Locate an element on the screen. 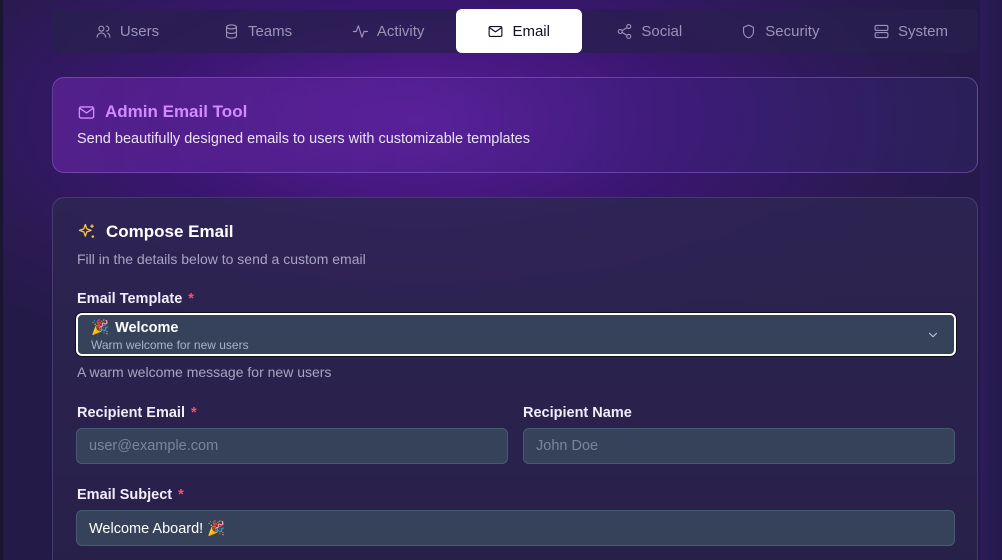 Image resolution: width=1002 pixels, height=560 pixels. tab-label: Email is located at coordinates (531, 31).